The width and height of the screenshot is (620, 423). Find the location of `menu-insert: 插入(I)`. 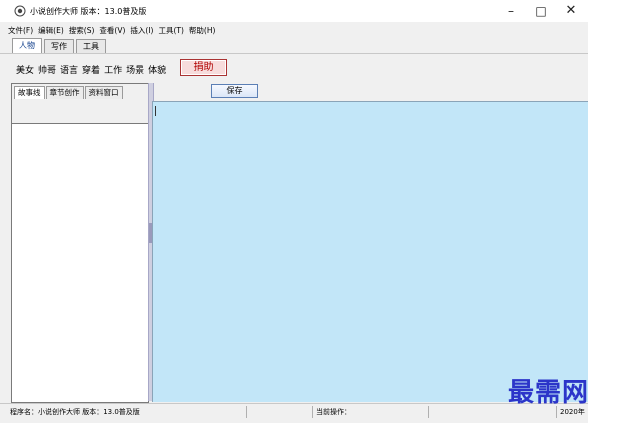

menu-insert: 插入(I) is located at coordinates (141, 31).